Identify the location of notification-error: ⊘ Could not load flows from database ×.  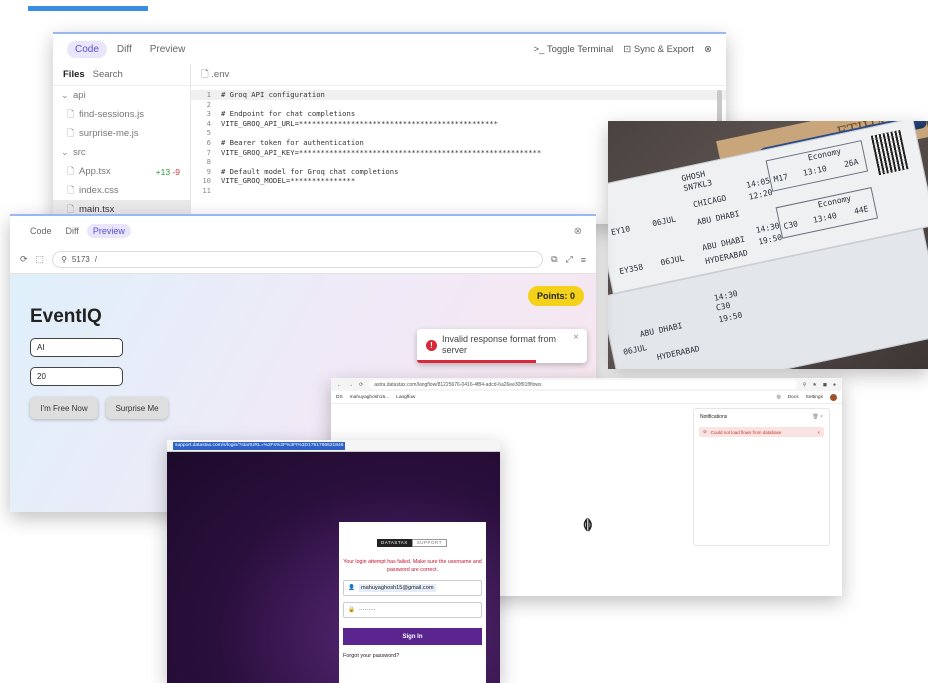
(761, 432).